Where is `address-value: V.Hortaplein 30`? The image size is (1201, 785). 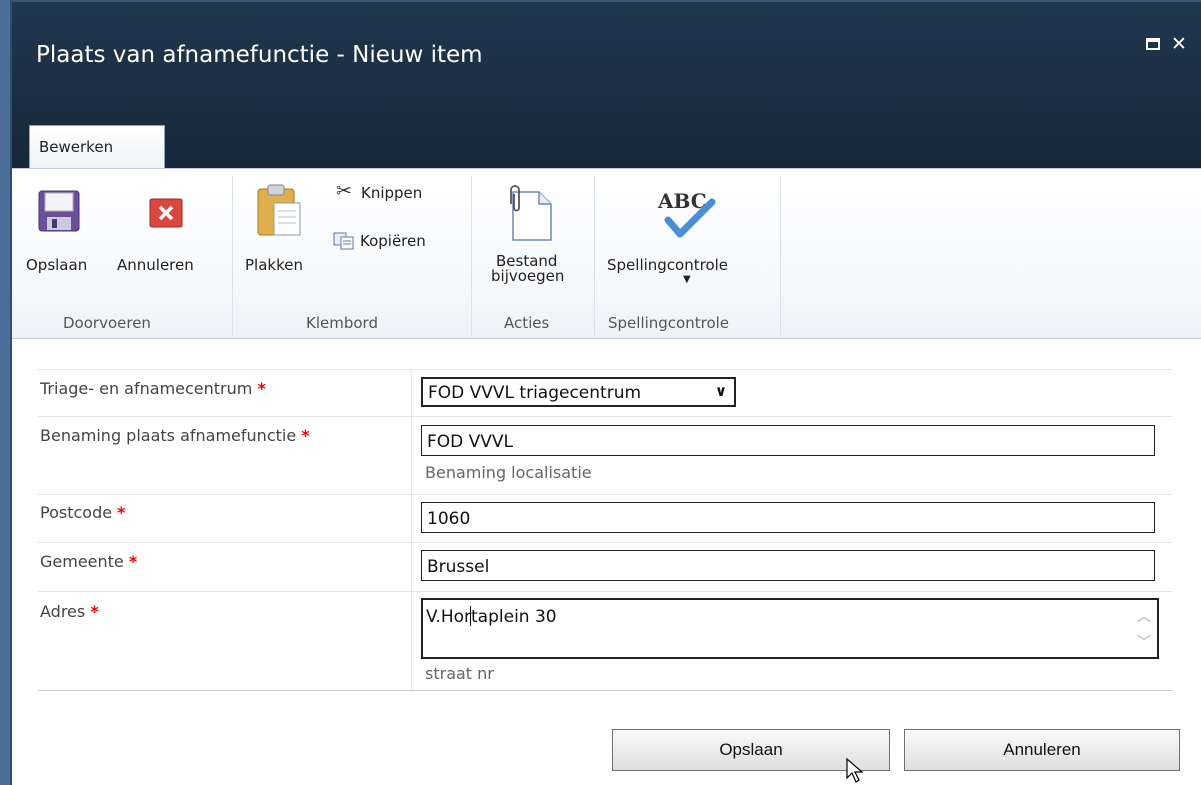
address-value: V.Hortaplein 30 is located at coordinates (491, 617).